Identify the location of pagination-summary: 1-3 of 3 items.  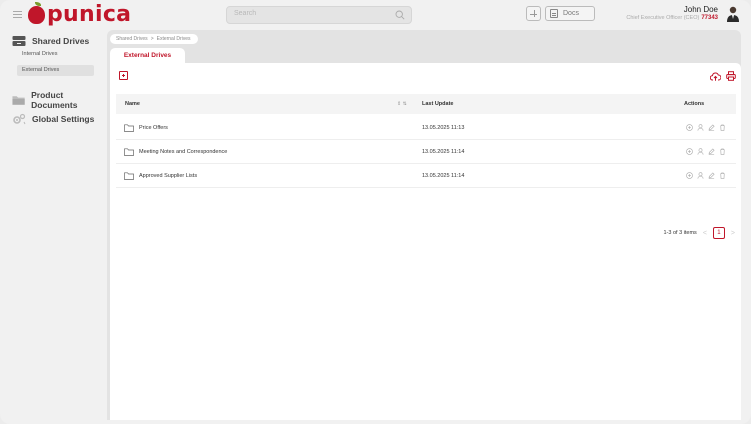
(680, 233).